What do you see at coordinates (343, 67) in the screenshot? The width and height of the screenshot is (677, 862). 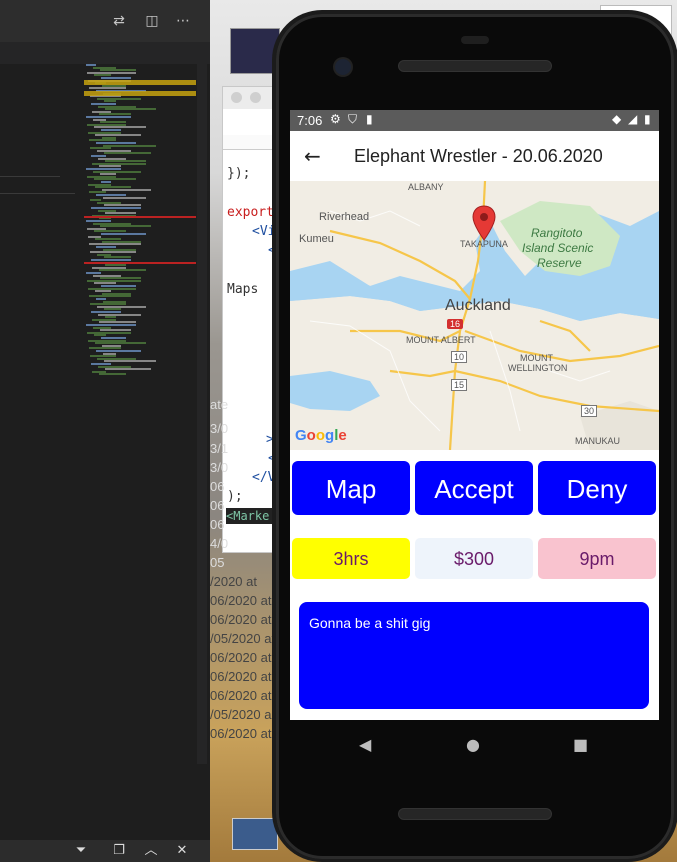 I see `front-camera-icon` at bounding box center [343, 67].